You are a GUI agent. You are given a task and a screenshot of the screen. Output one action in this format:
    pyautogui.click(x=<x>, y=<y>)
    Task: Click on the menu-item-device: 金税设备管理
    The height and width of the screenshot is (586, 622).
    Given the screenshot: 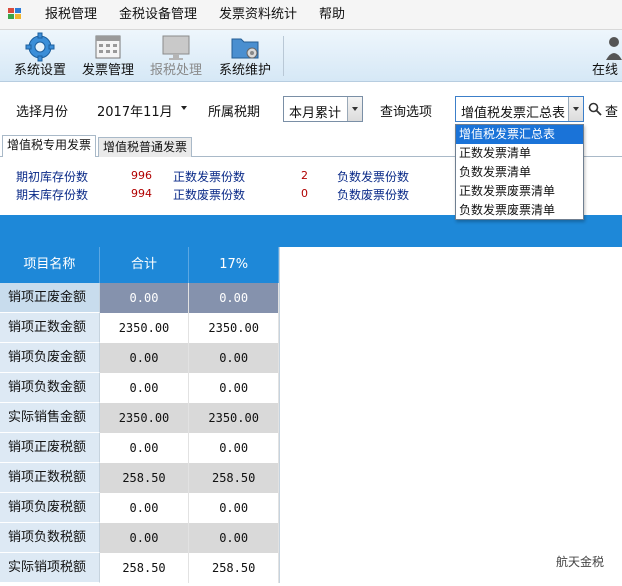 What is the action you would take?
    pyautogui.click(x=158, y=15)
    